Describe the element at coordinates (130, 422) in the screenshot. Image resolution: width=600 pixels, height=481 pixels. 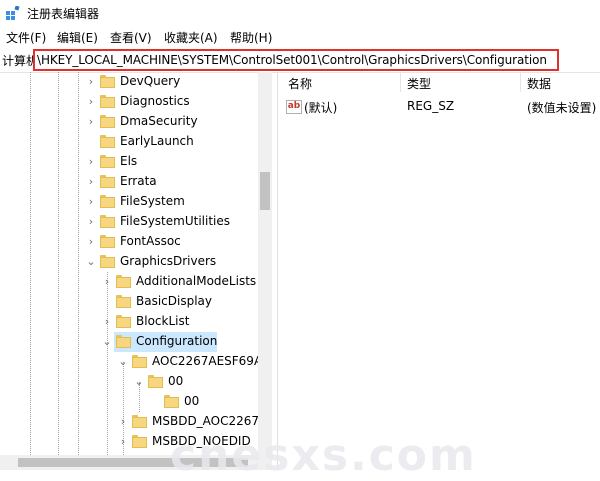
I see `tree-item-msbdd-aoc2267: › MSBDD_AOC2267` at that location.